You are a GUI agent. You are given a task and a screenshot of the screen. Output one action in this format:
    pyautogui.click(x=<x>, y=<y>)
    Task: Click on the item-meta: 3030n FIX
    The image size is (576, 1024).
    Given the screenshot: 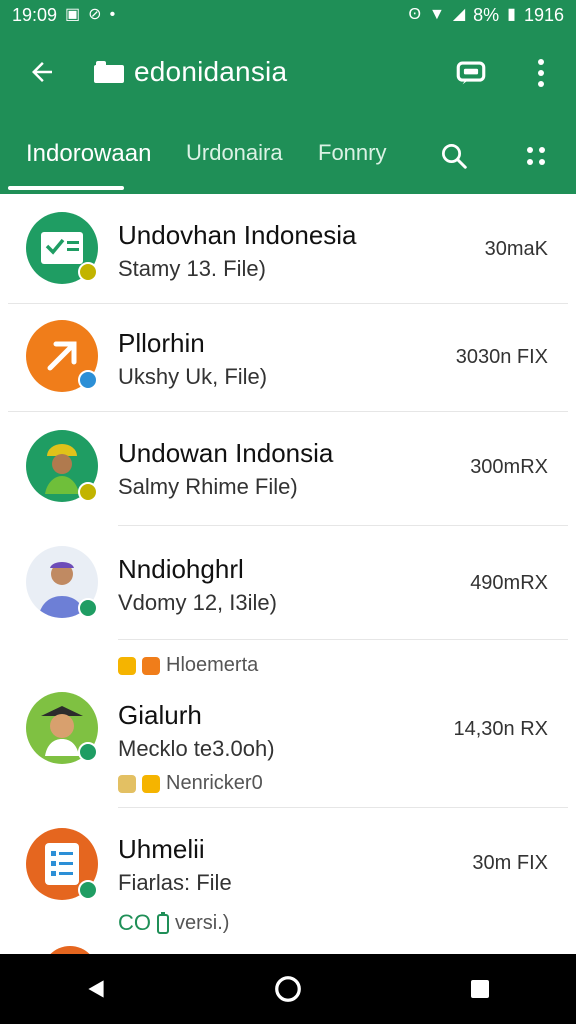 What is the action you would take?
    pyautogui.click(x=501, y=357)
    